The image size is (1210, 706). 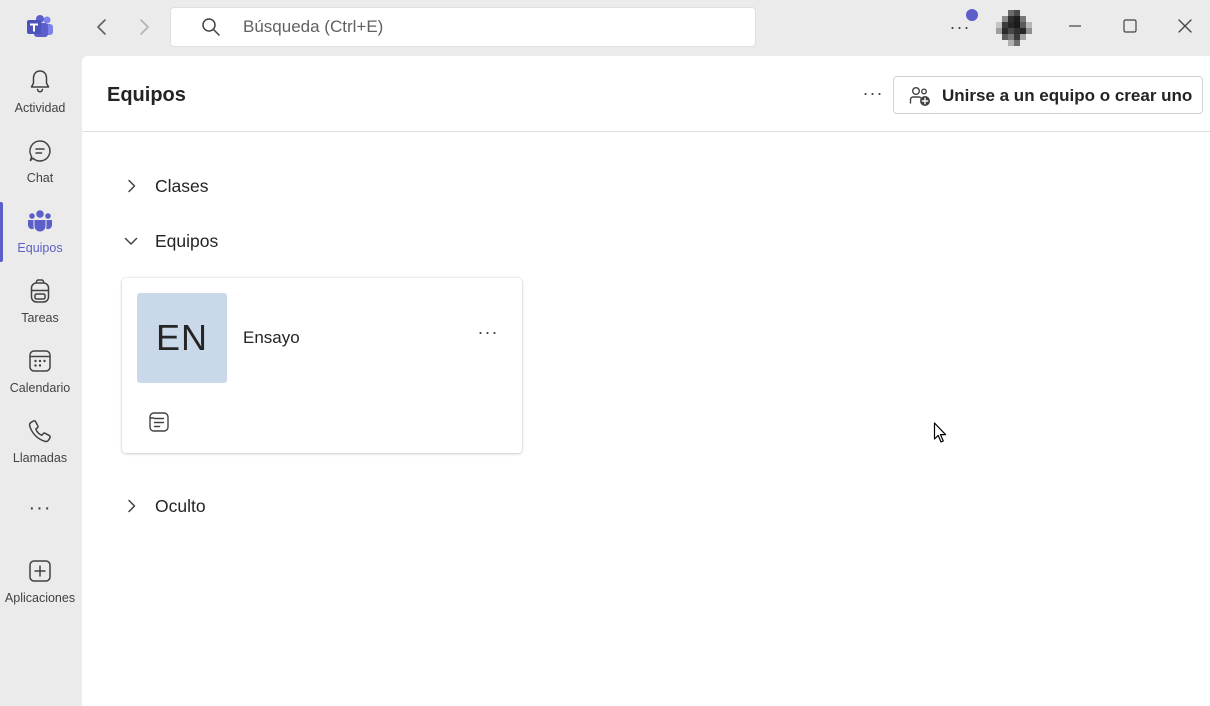 I want to click on section-label: Oculto, so click(x=180, y=506).